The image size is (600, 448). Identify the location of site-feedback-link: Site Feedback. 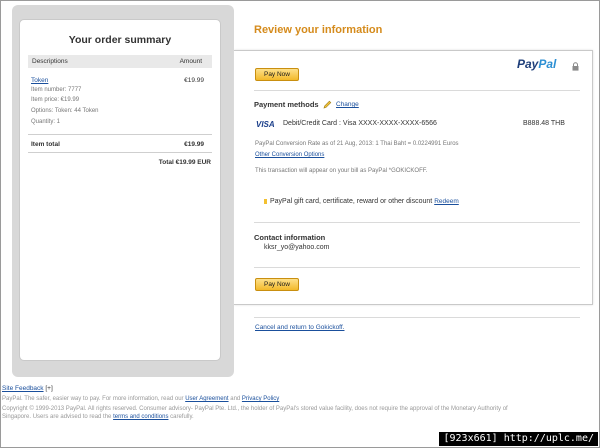
(23, 388).